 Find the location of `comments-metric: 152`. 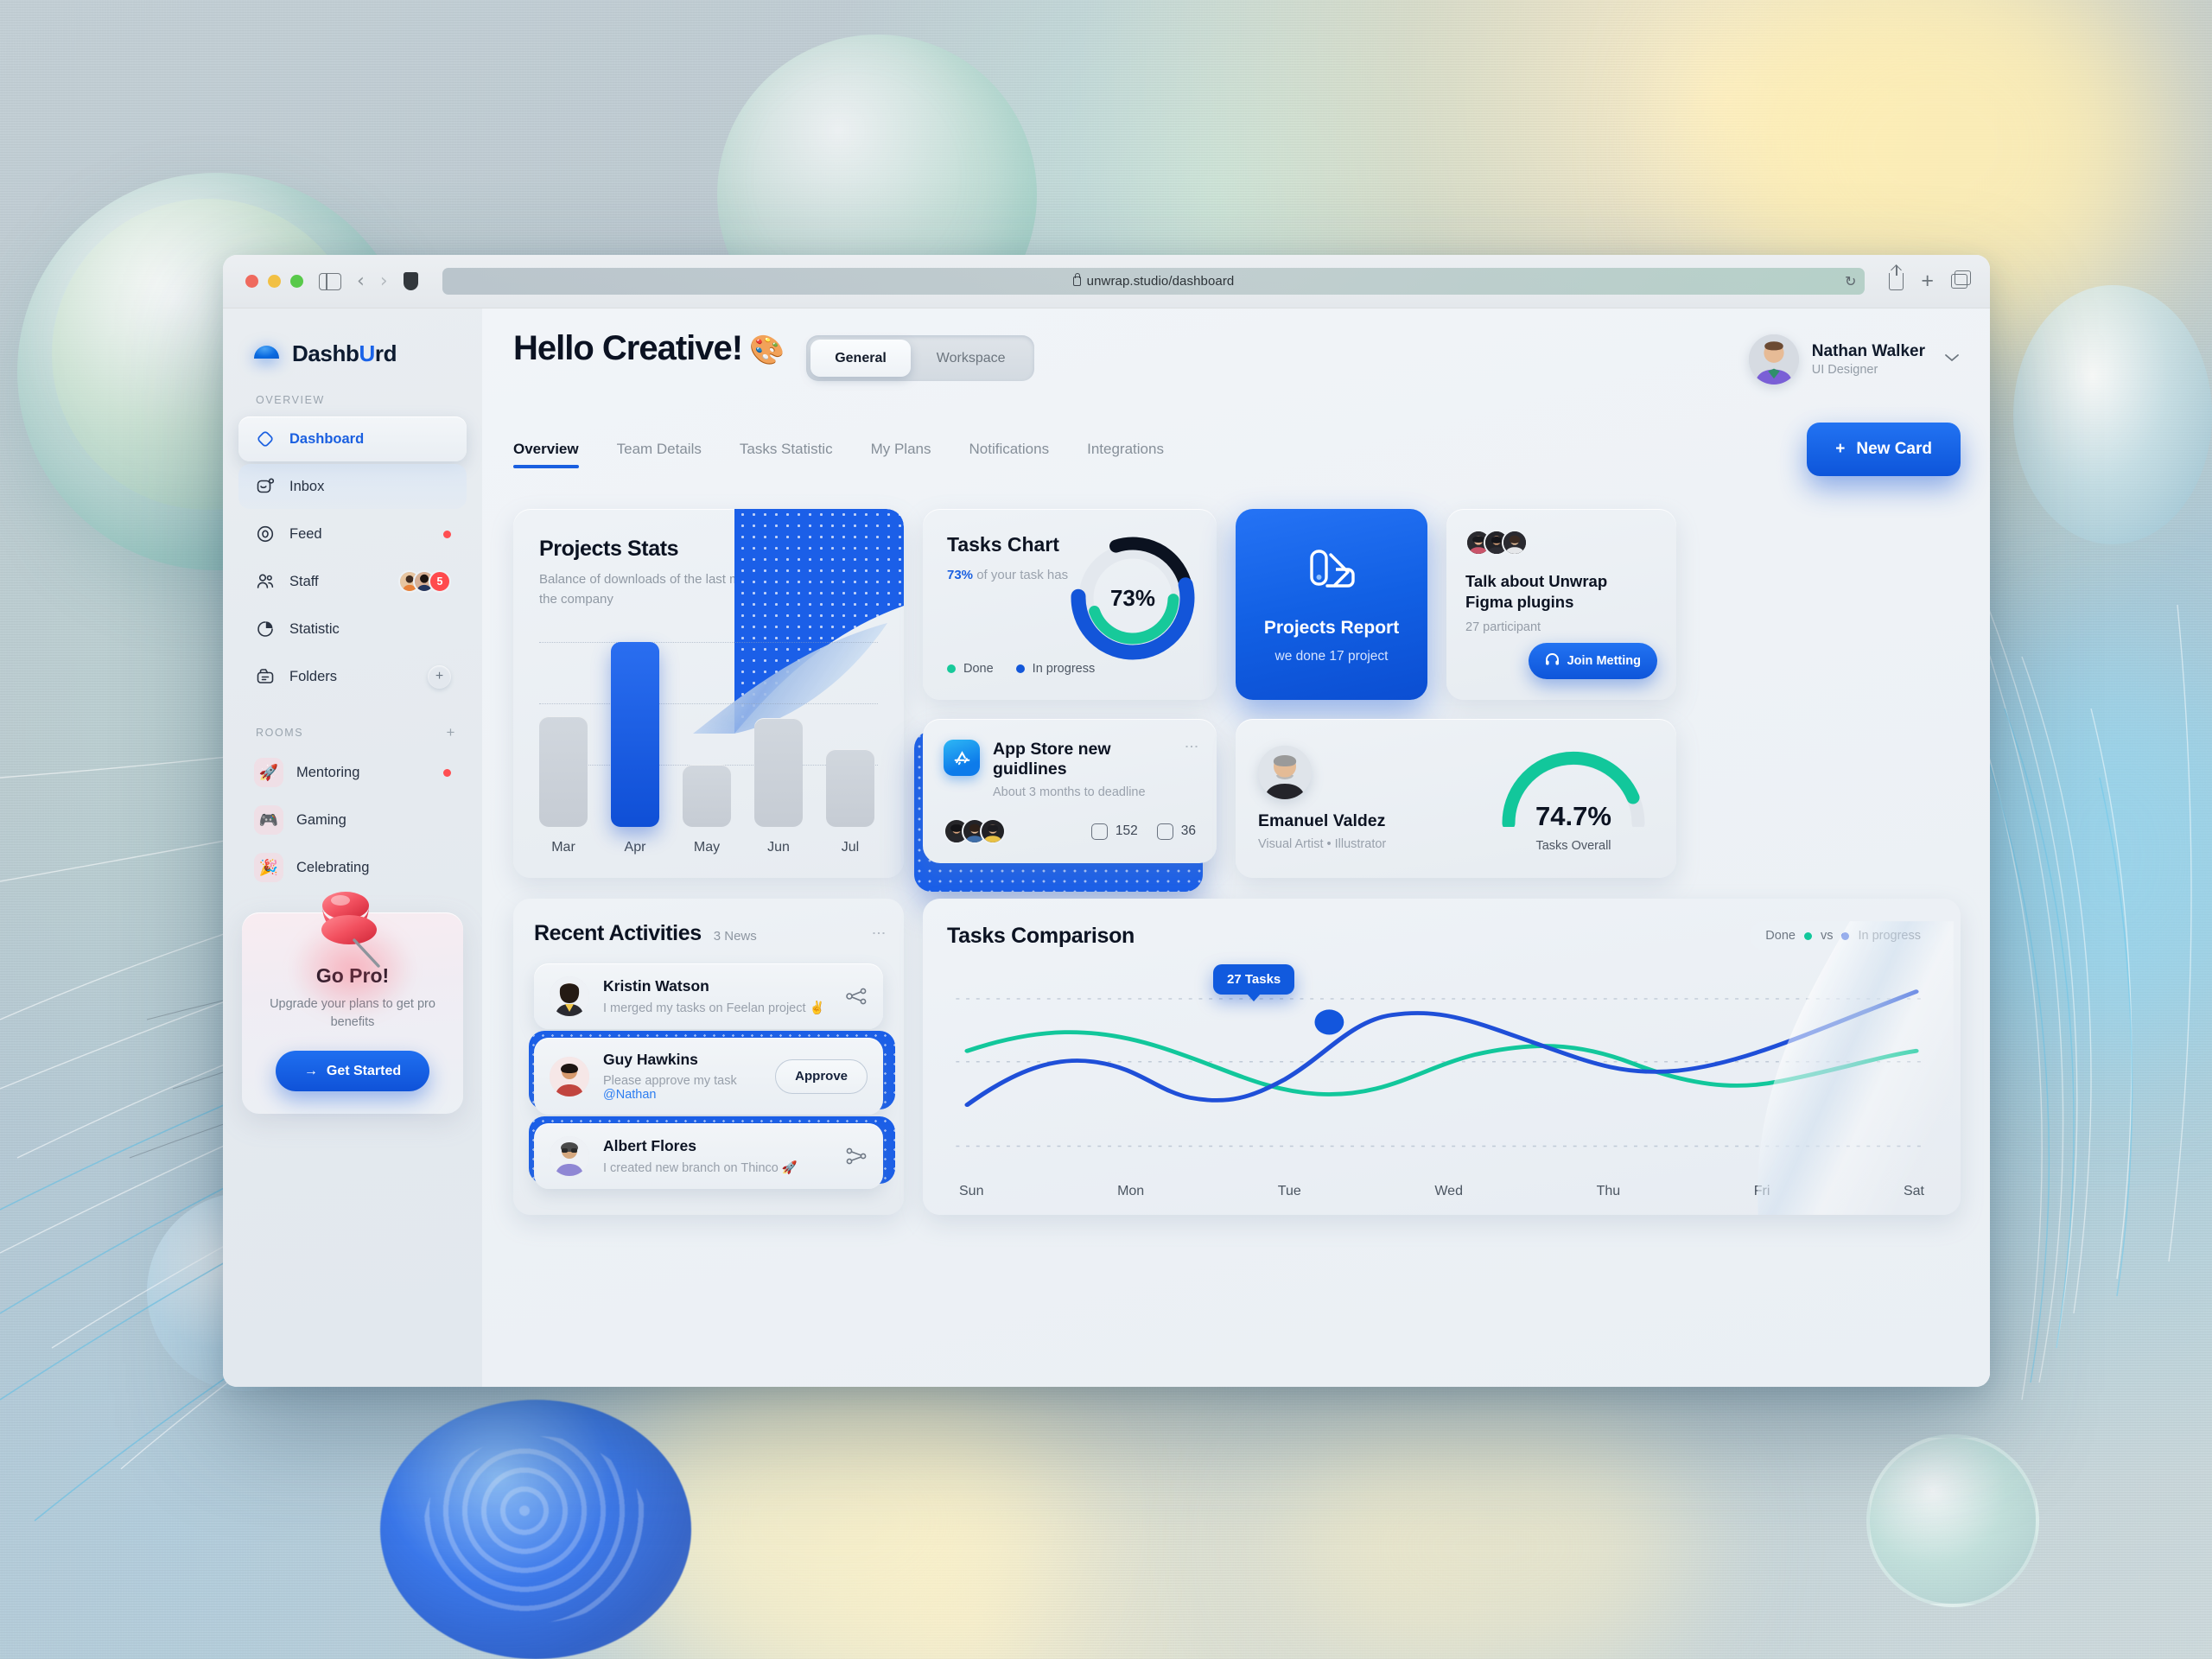

comments-metric: 152 is located at coordinates (1114, 831).